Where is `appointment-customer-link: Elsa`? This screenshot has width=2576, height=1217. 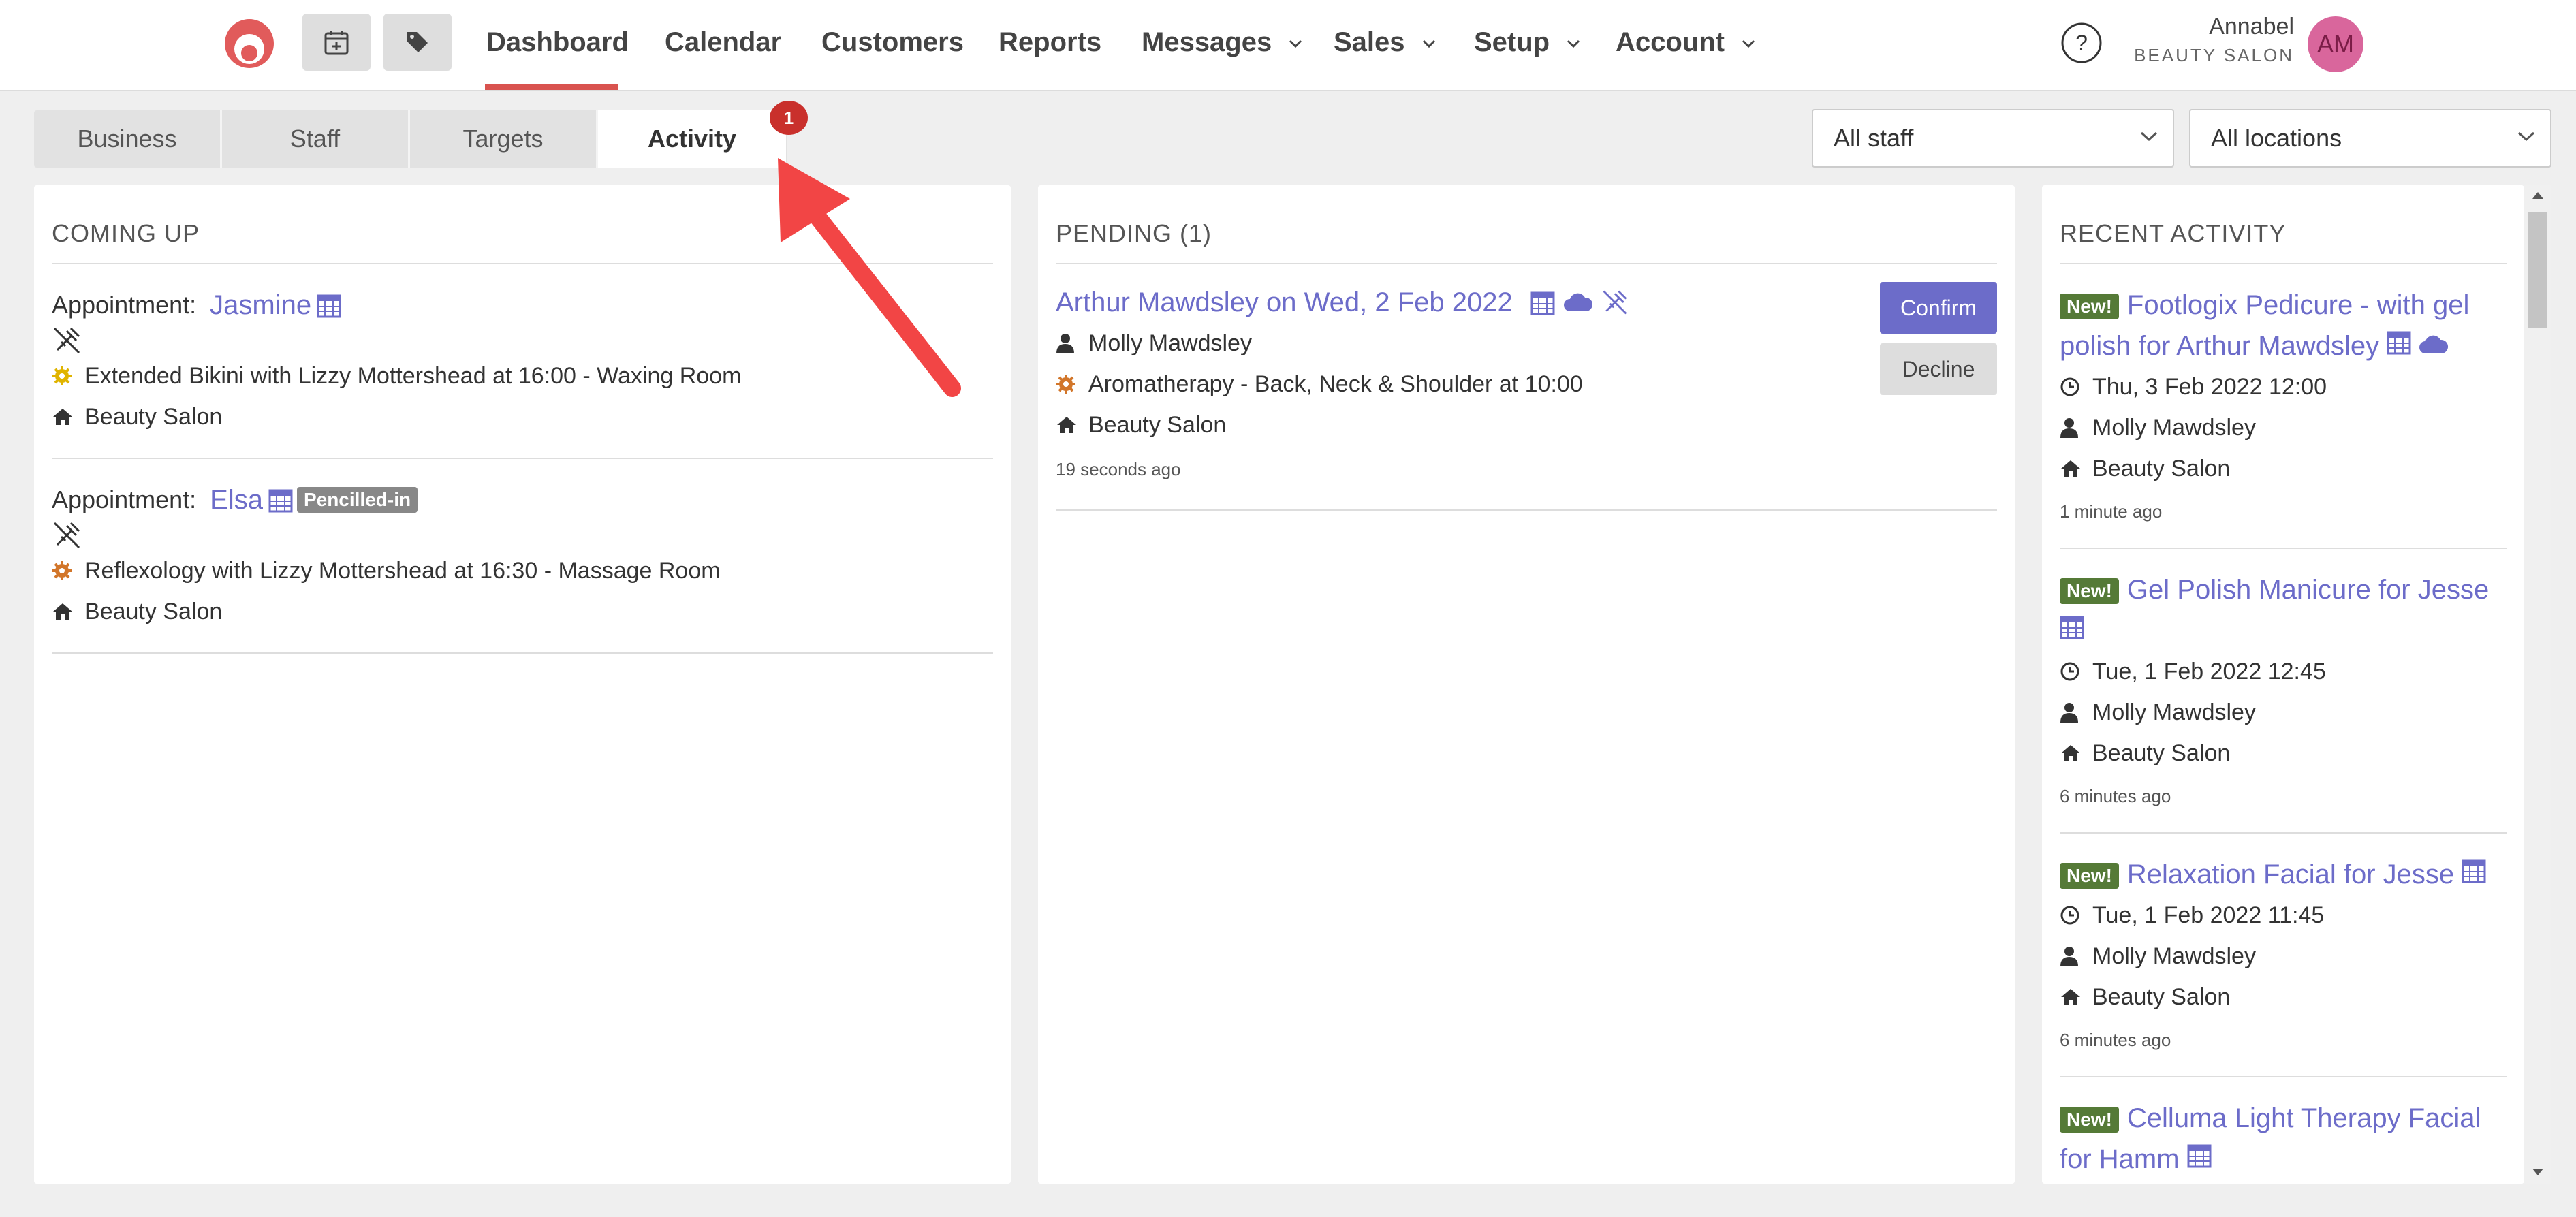
appointment-customer-link: Elsa is located at coordinates (236, 499).